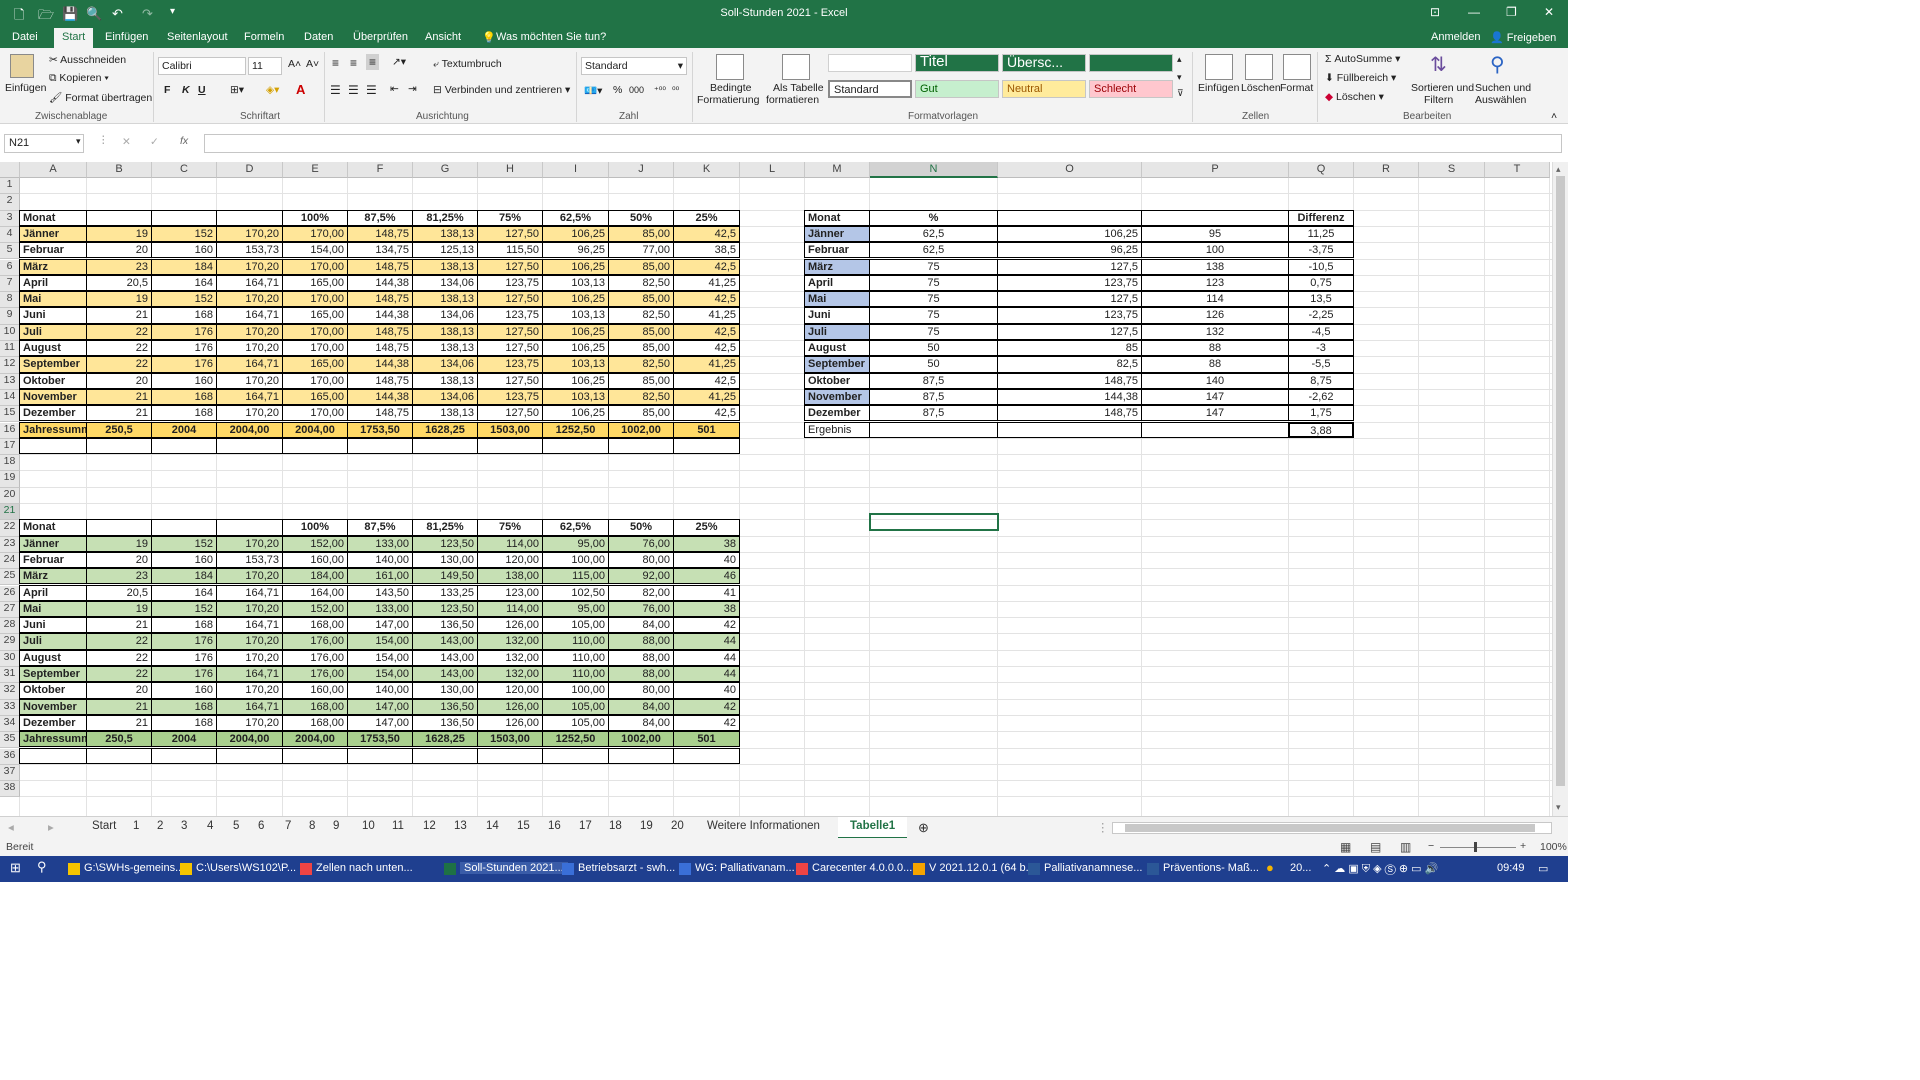  What do you see at coordinates (933, 348) in the screenshot?
I see `data-cell: 50` at bounding box center [933, 348].